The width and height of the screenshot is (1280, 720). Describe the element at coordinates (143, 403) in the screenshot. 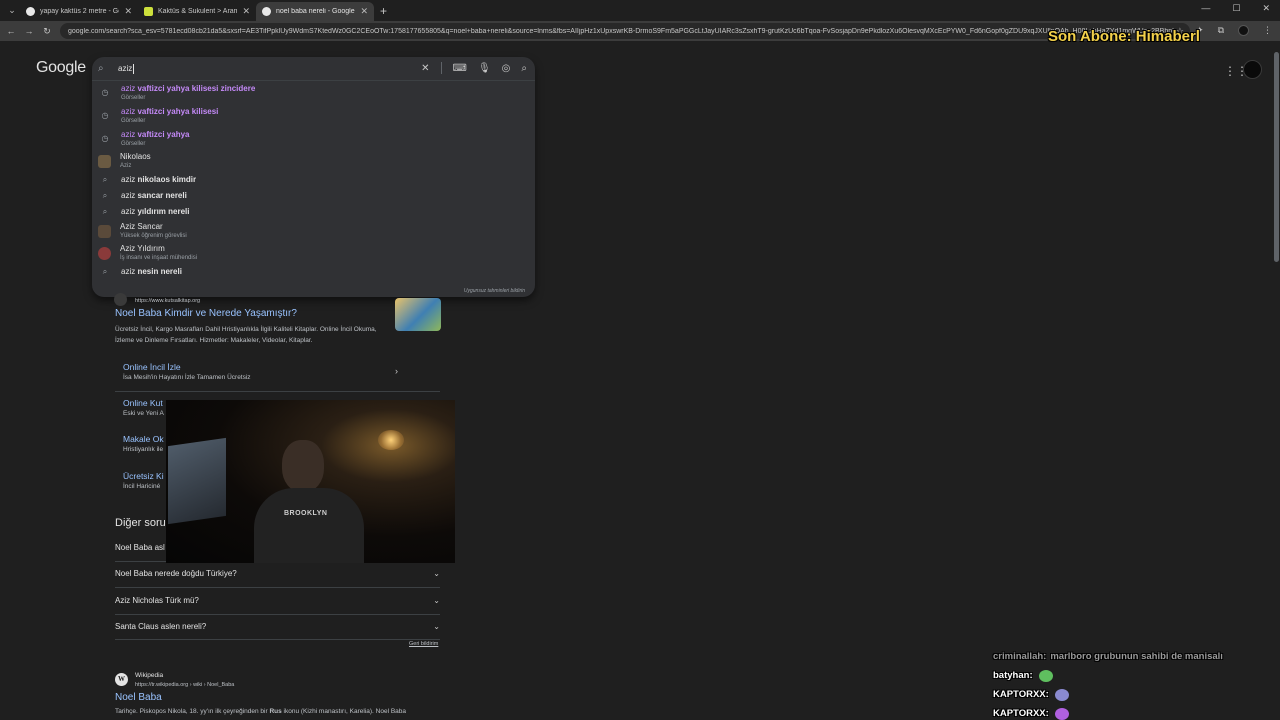

I see `sitelink-title: Online Kut` at that location.